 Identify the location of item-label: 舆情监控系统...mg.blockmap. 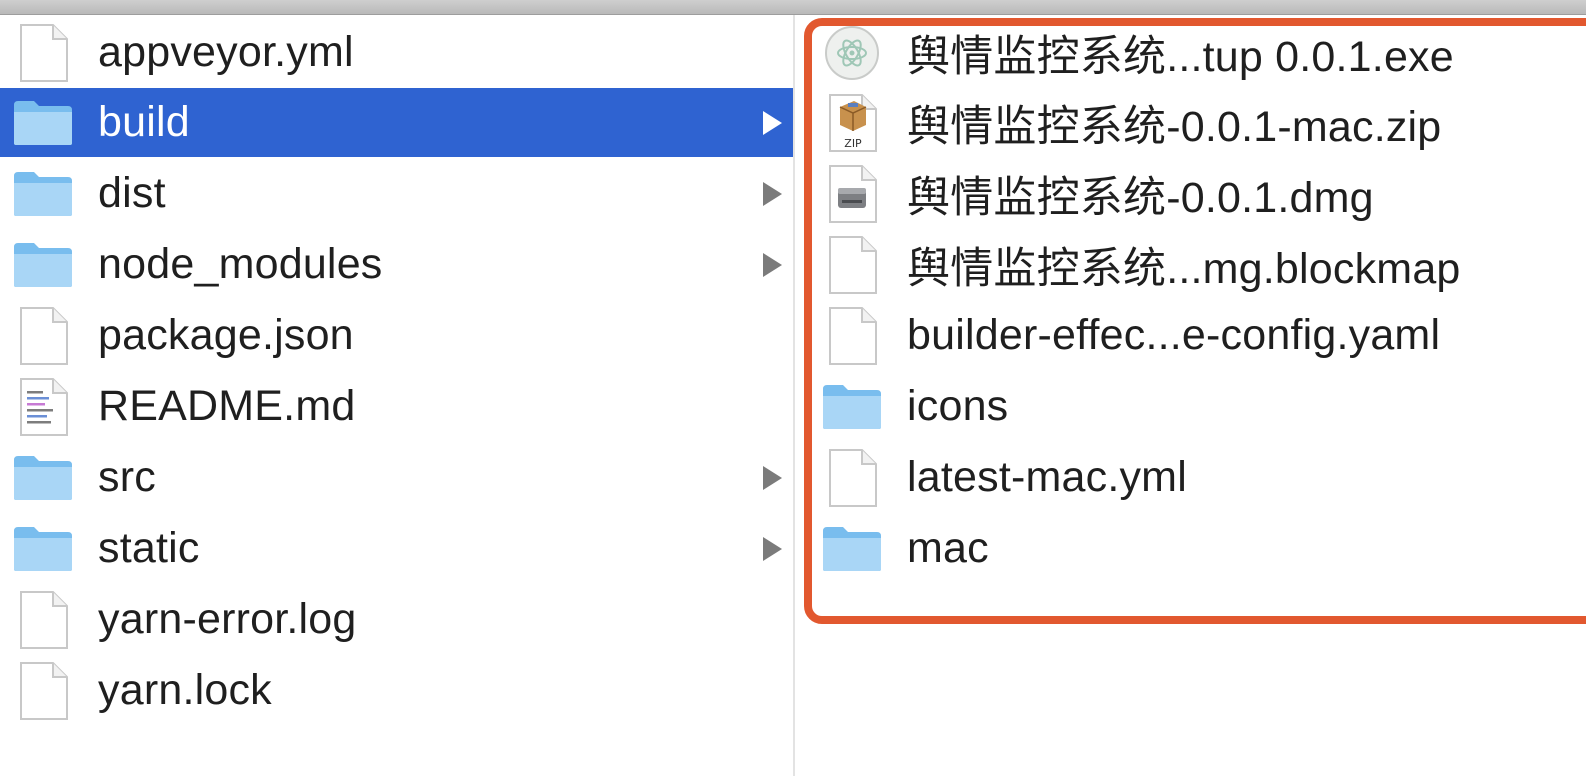
(1184, 268).